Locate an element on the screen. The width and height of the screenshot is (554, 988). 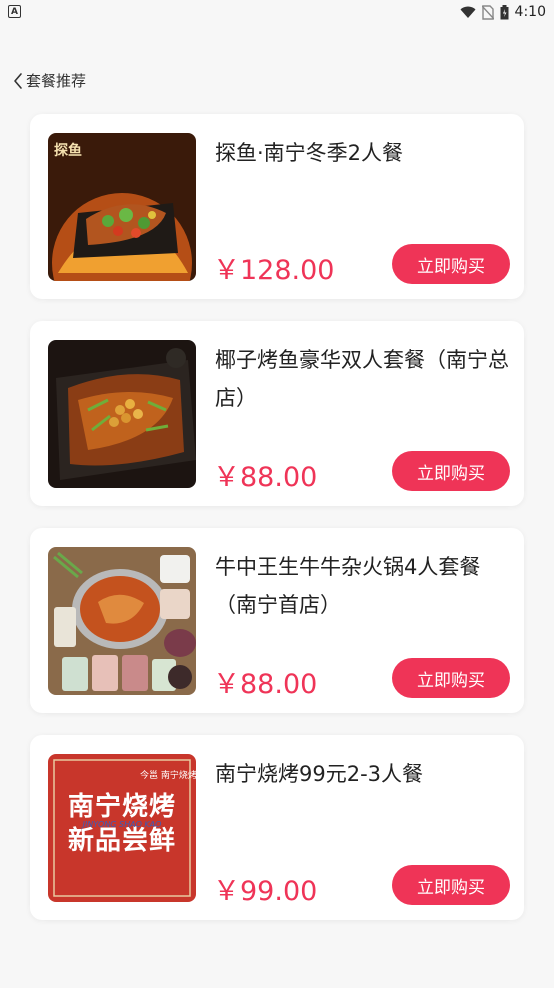
package-price: ￥99.00 is located at coordinates (265, 891).